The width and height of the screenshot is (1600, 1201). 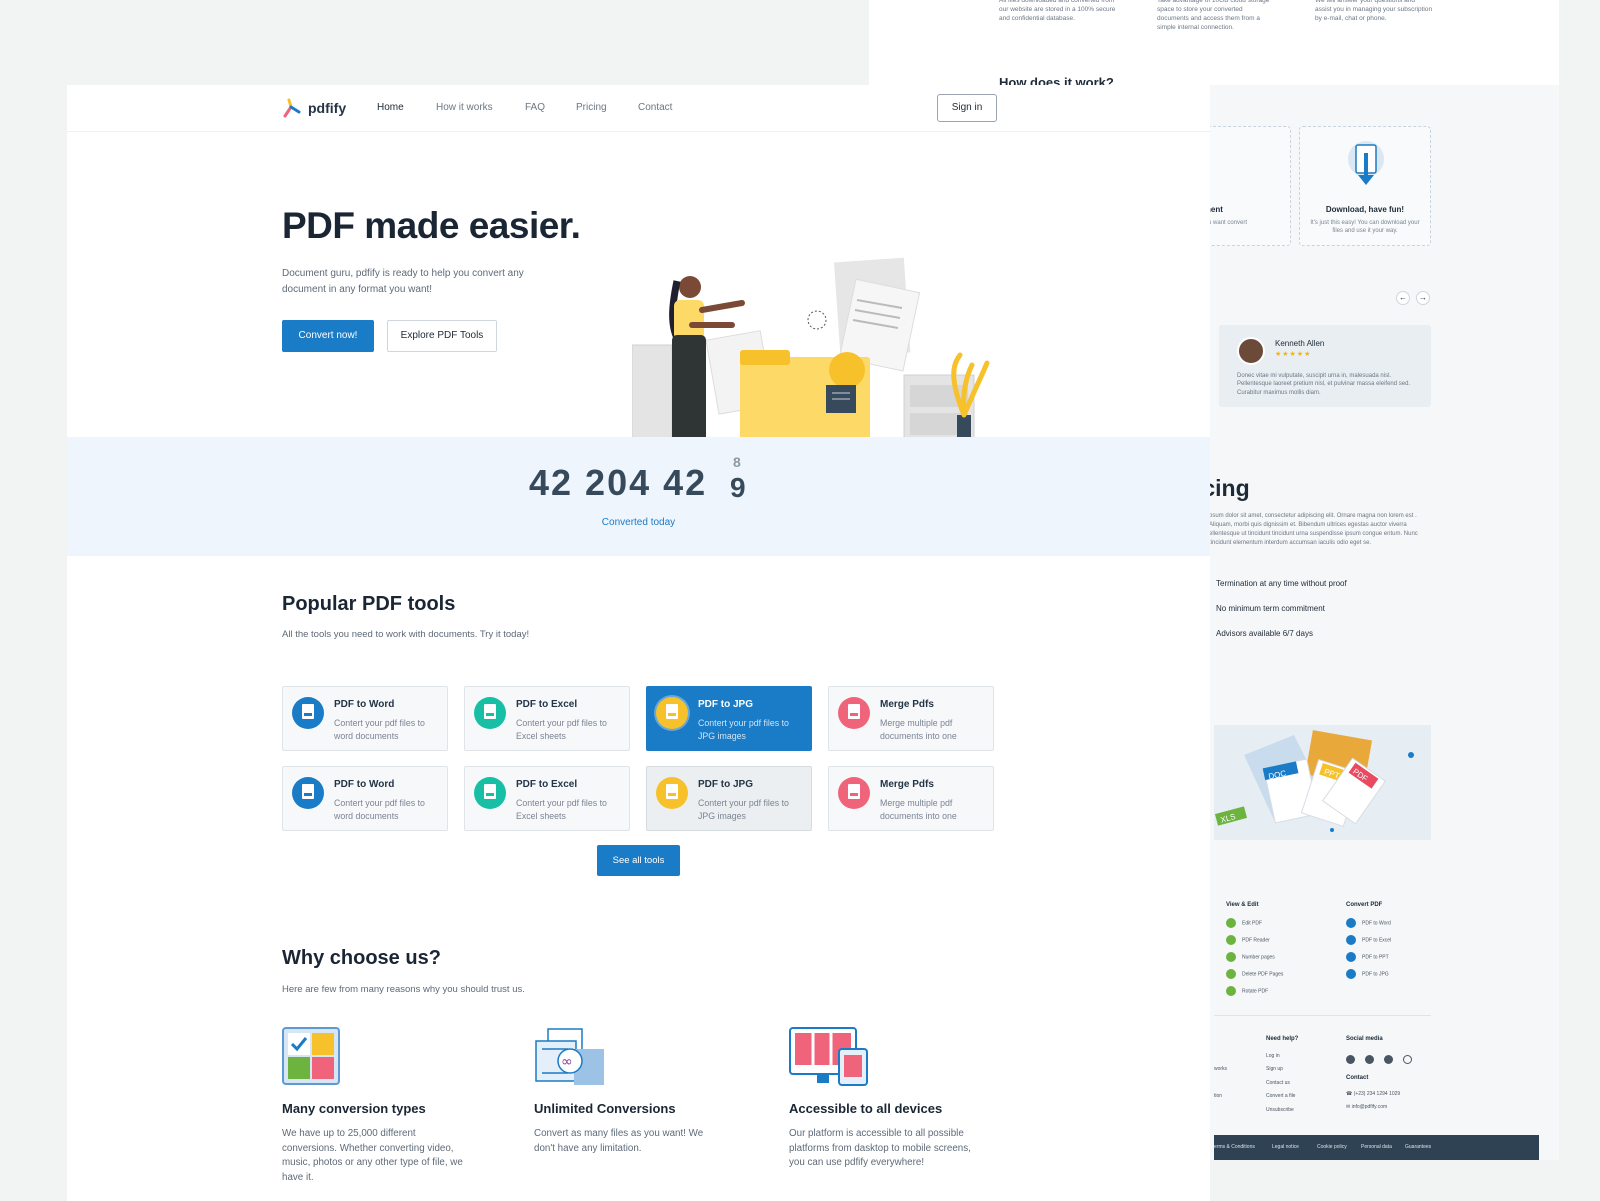 What do you see at coordinates (1218, 1096) in the screenshot?
I see `footer-link: tion` at bounding box center [1218, 1096].